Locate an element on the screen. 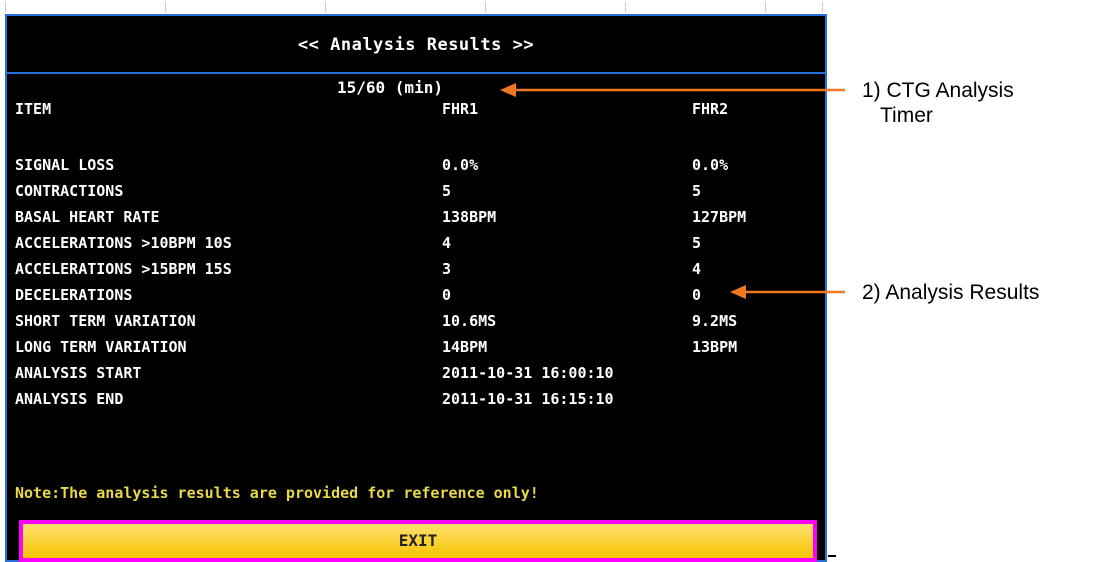 Image resolution: width=1114 pixels, height=562 pixels. results-arrowhead-icon is located at coordinates (738, 292).